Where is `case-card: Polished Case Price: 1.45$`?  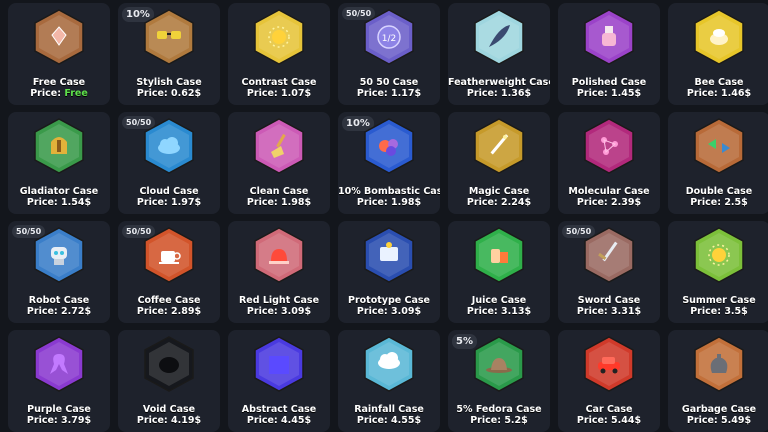
case-card: Polished Case Price: 1.45$ is located at coordinates (609, 54).